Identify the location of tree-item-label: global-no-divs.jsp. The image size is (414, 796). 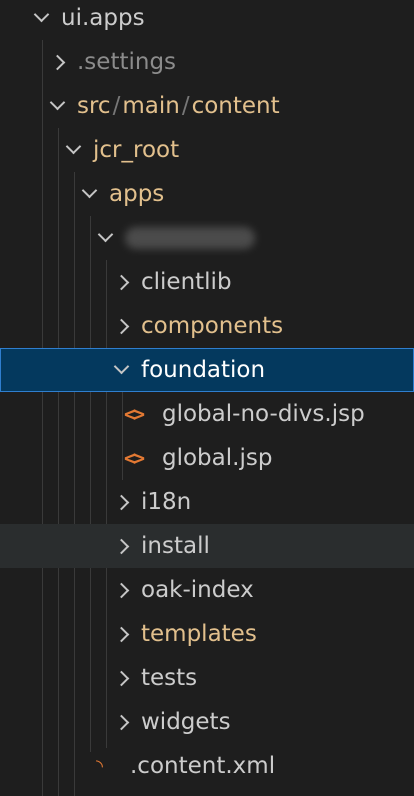
(263, 414).